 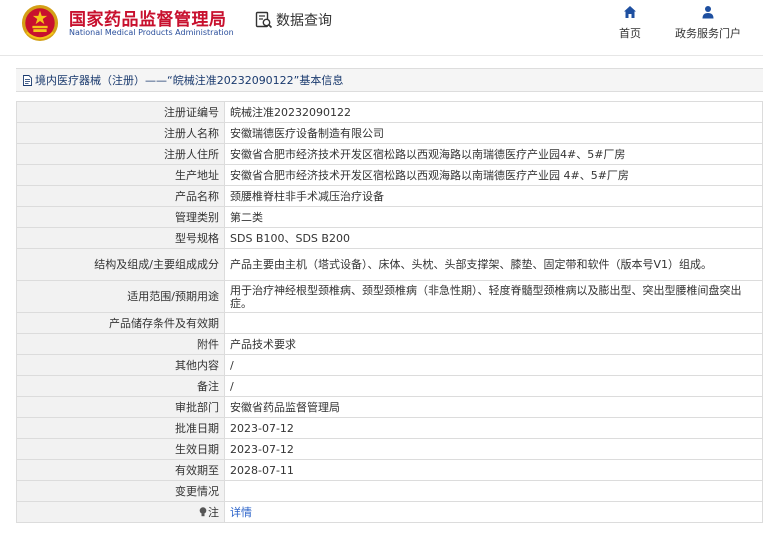 I want to click on table-row: 审批部门 安徽省药品监督管理局, so click(x=389, y=407).